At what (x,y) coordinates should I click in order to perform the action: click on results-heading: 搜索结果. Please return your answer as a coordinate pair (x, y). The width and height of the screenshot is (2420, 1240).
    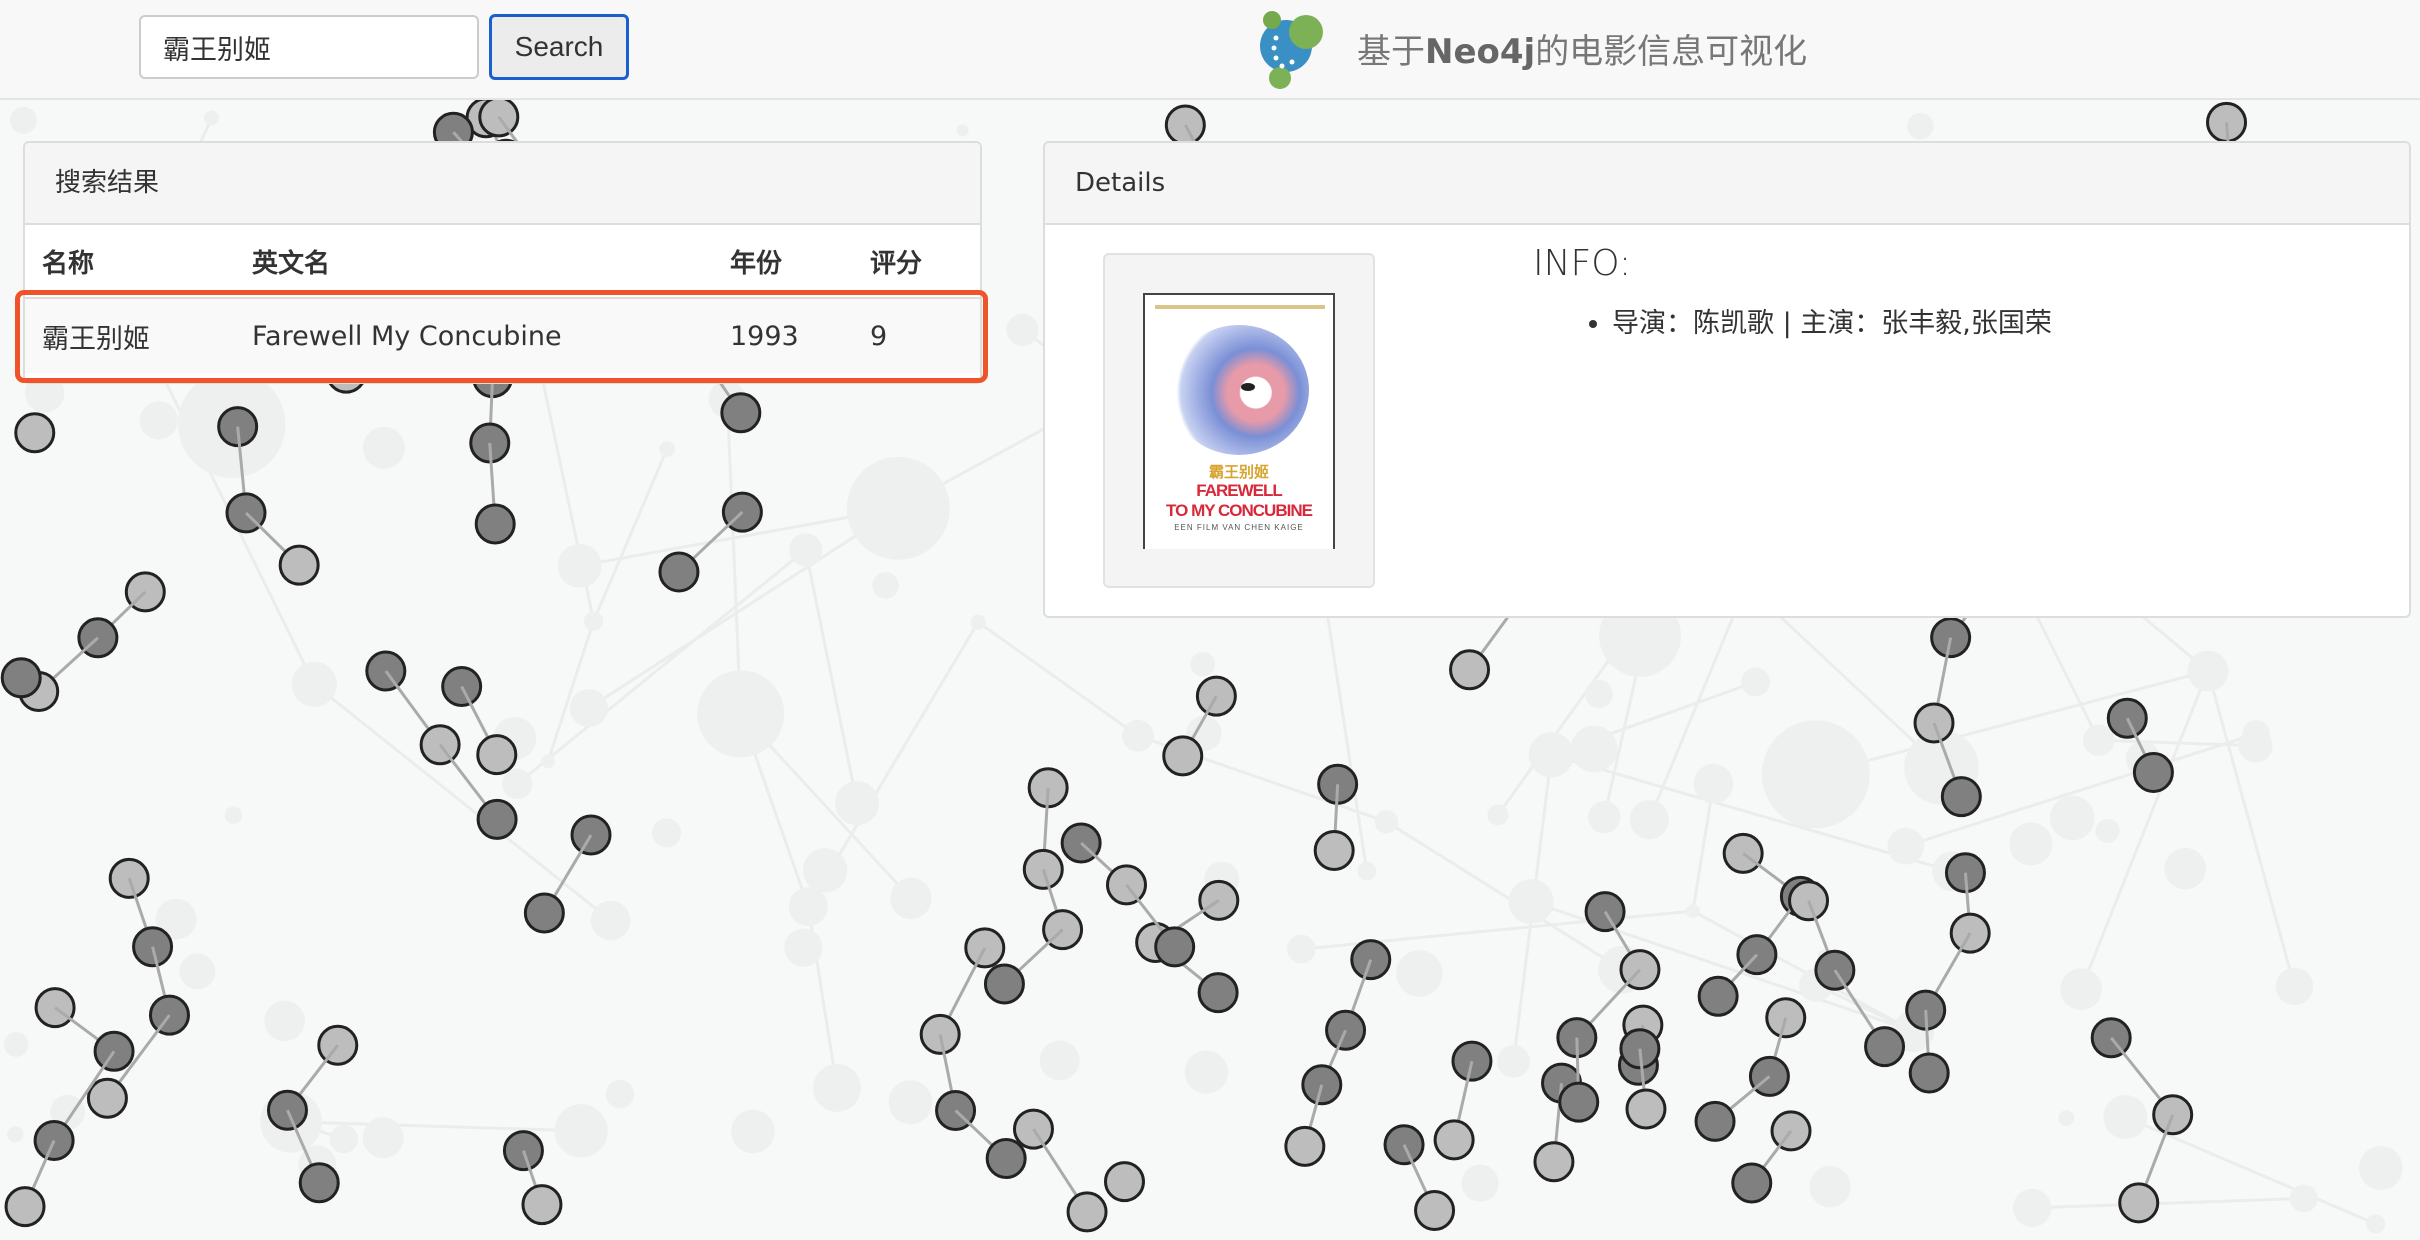
    Looking at the image, I should click on (502, 184).